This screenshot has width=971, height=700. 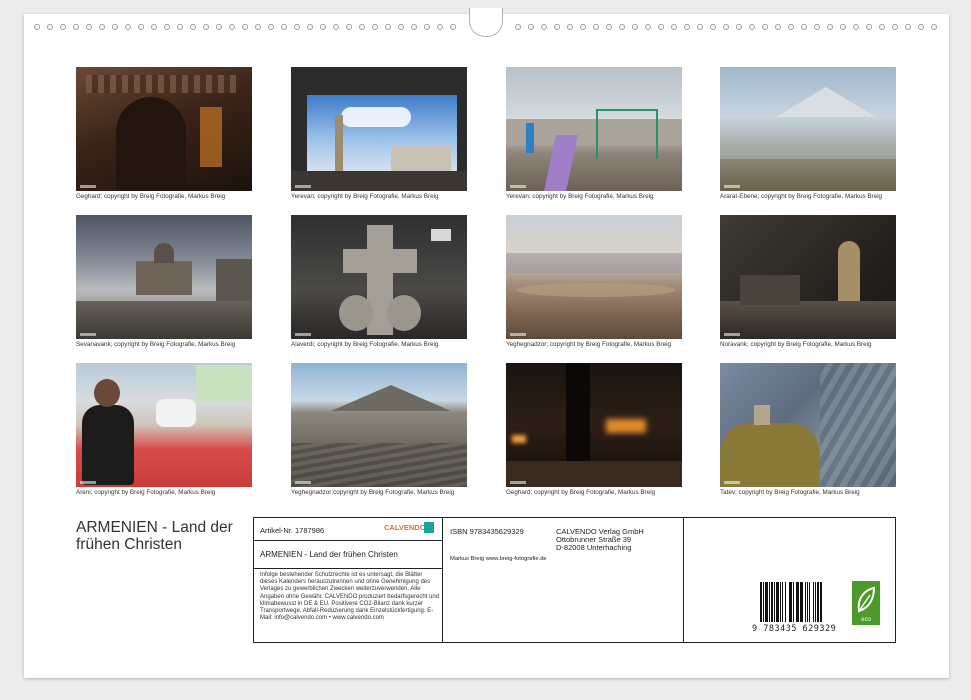 I want to click on calendar-title: ARMENIEN - Land der frühen Christen, so click(x=154, y=536).